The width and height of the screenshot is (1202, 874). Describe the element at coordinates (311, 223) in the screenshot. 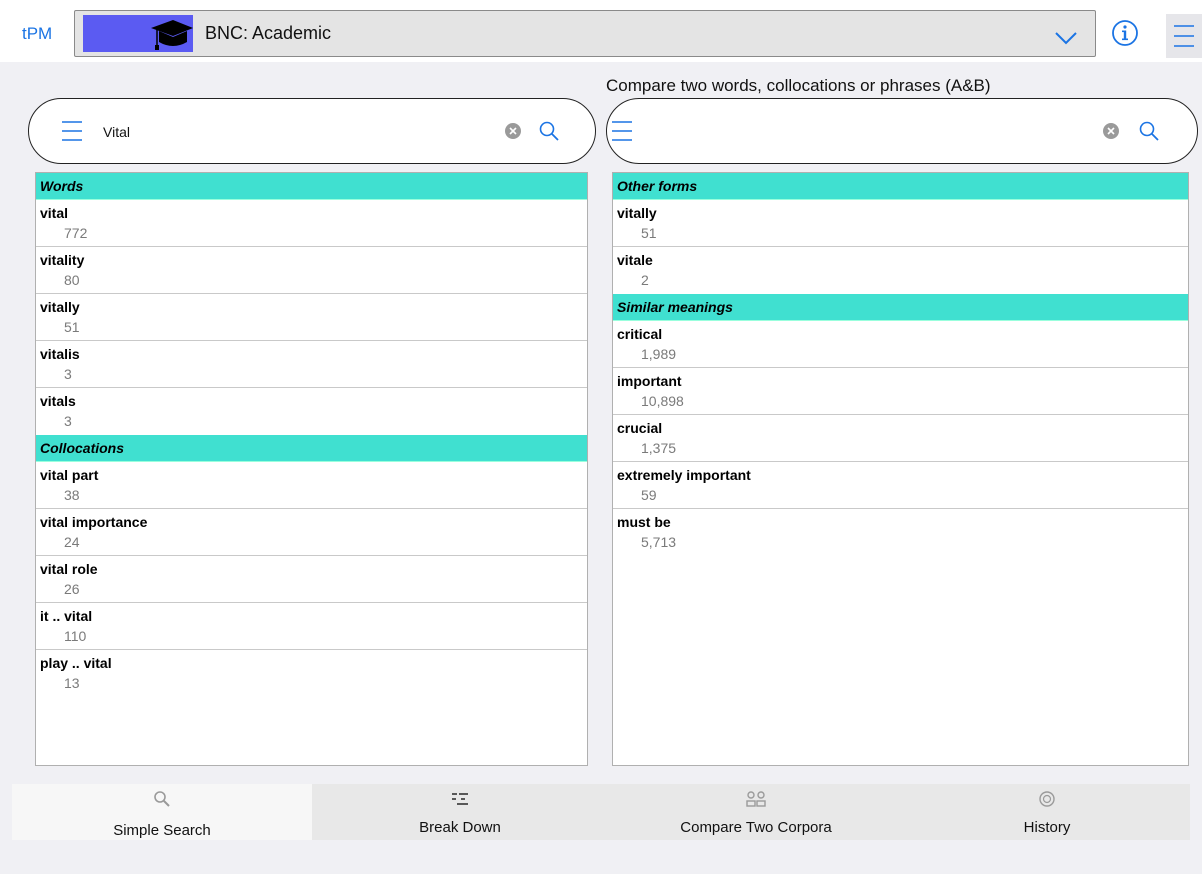

I see `list-item: vital 772` at that location.